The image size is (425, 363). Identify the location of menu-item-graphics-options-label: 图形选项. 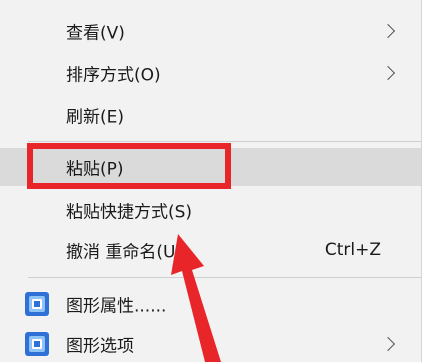
(100, 346).